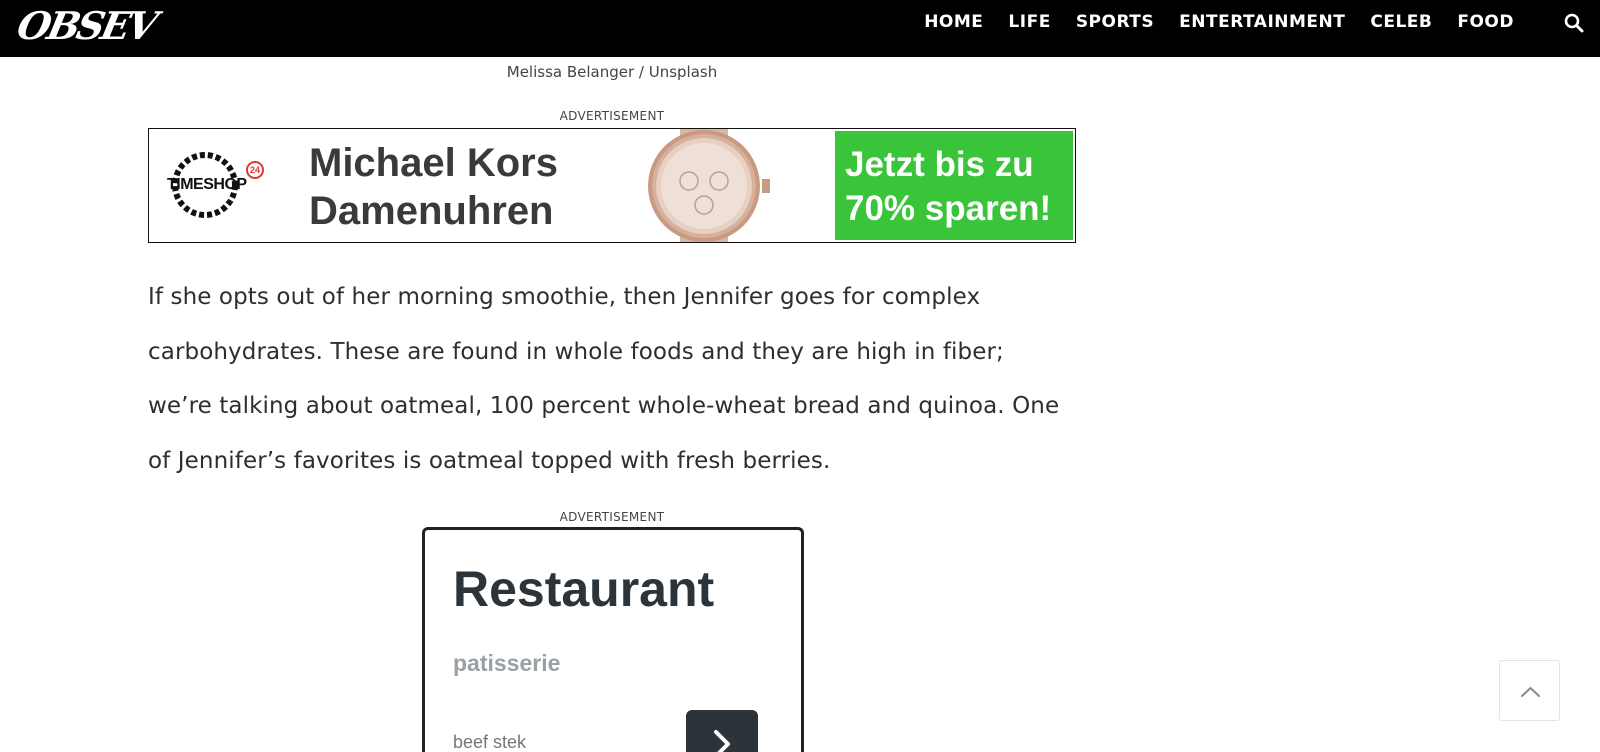  I want to click on nav-item-food: FOOD, so click(1485, 22).